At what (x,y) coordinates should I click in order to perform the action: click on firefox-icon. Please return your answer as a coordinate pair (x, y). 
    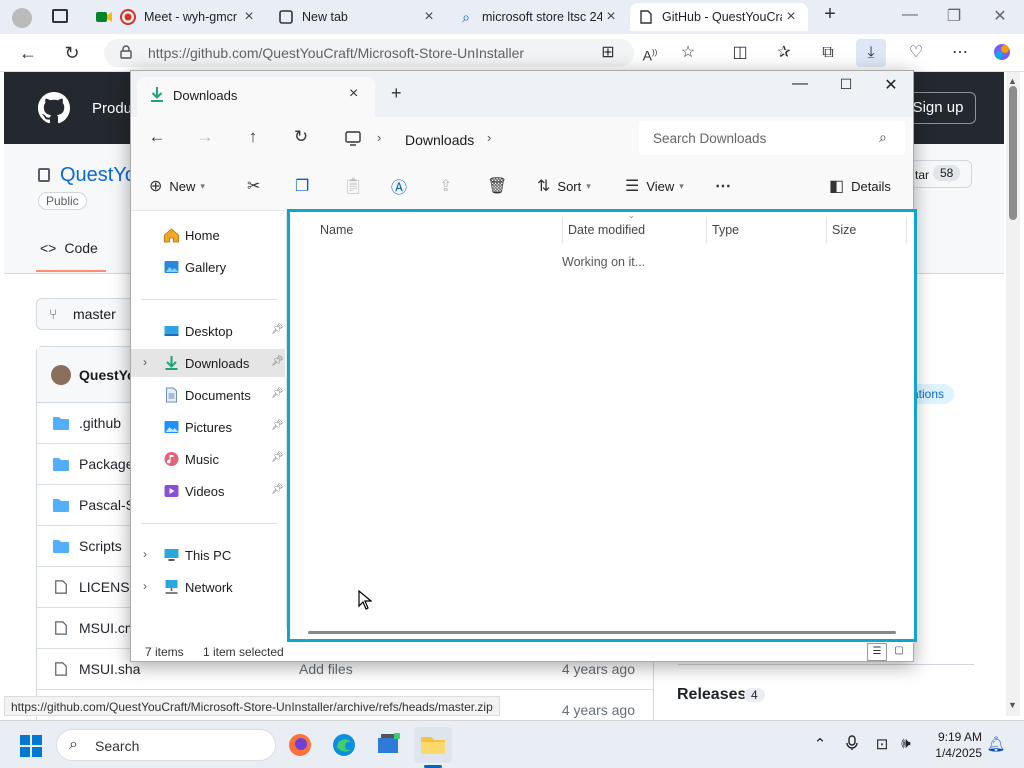
    Looking at the image, I should click on (300, 745).